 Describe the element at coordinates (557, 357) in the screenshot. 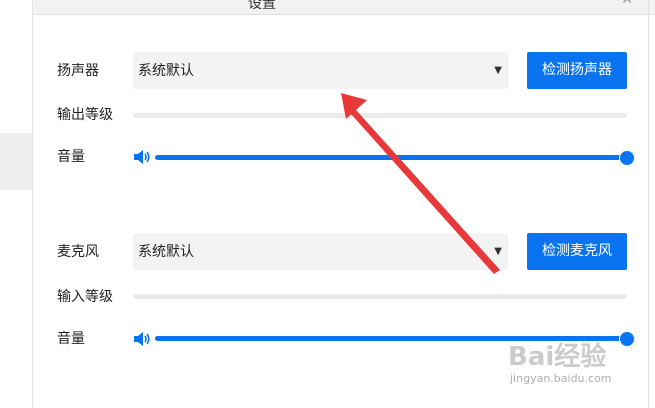

I see `watermark-brand: Bai经验` at that location.